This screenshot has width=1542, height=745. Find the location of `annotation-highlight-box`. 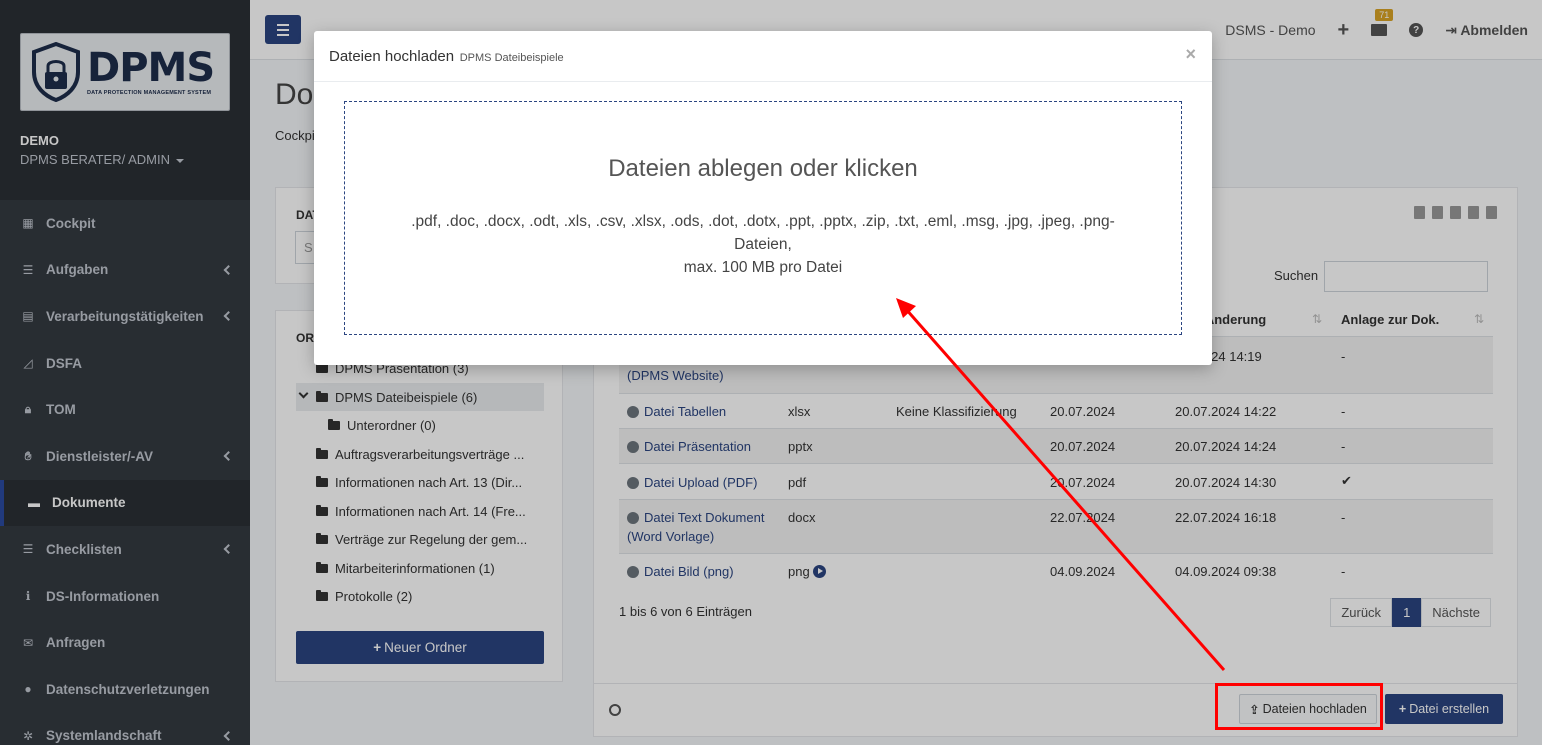

annotation-highlight-box is located at coordinates (1299, 706).